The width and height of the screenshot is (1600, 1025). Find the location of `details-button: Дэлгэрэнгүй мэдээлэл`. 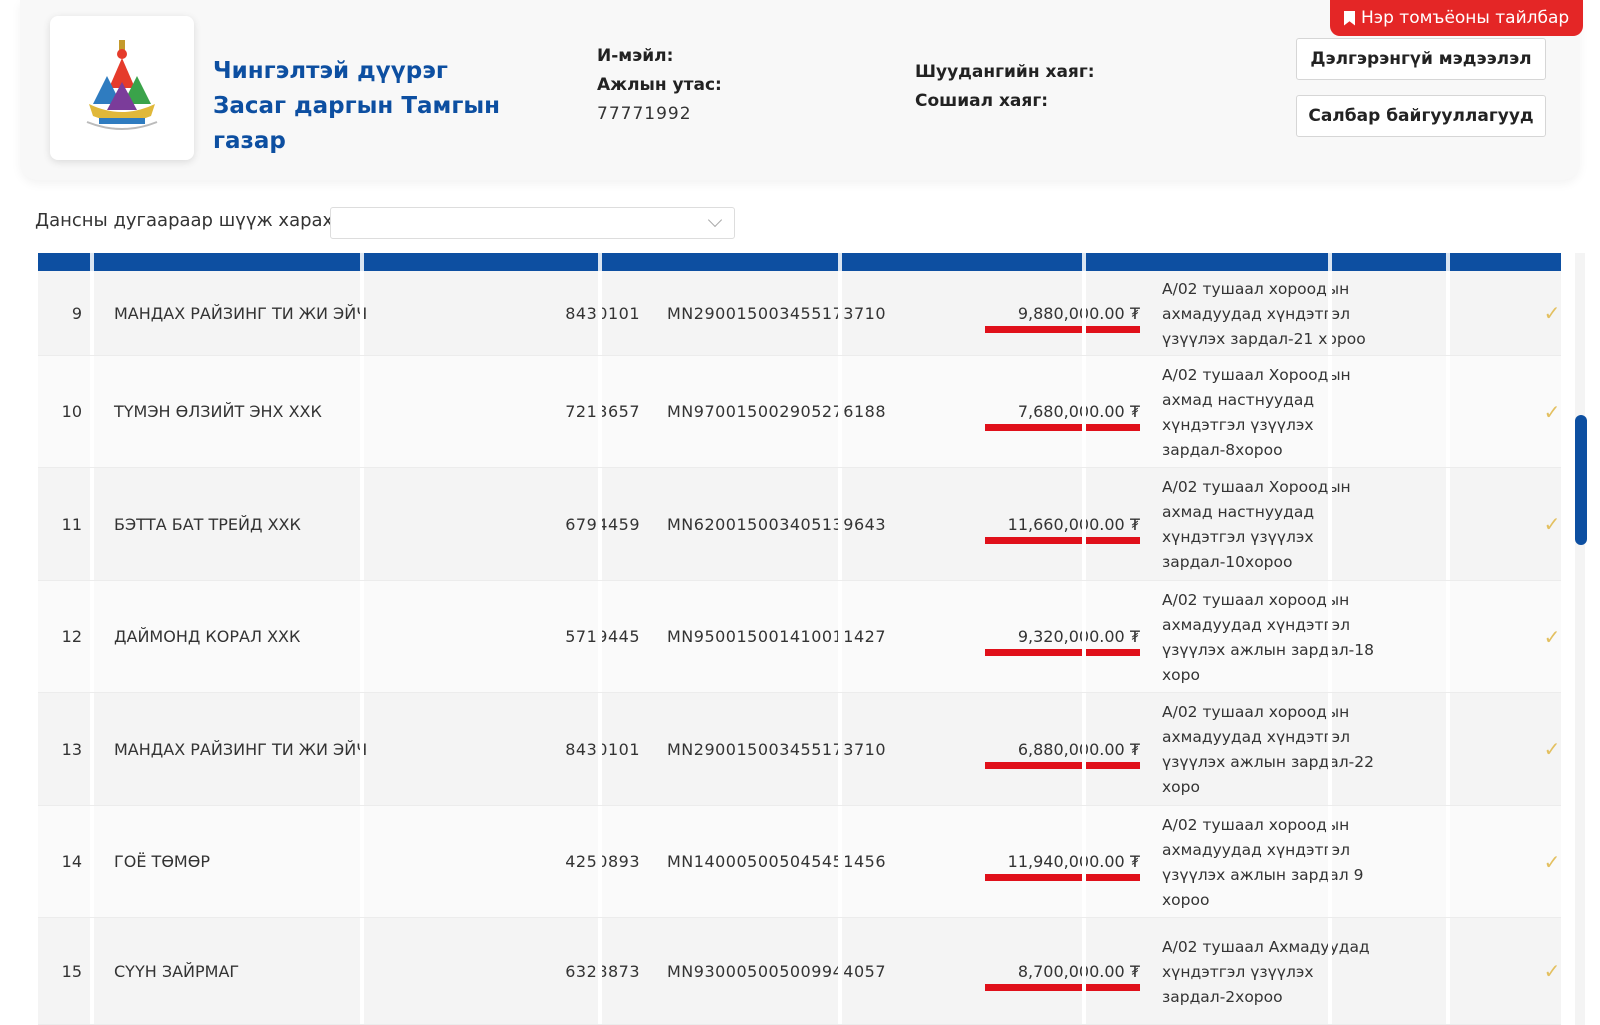

details-button: Дэлгэрэнгүй мэдээлэл is located at coordinates (1421, 59).